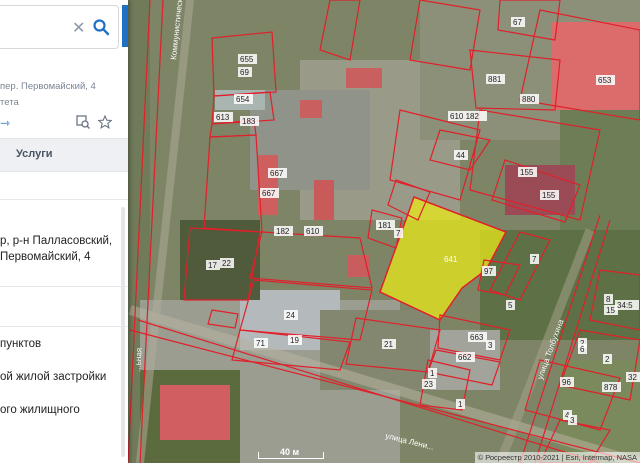  What do you see at coordinates (123, 332) in the screenshot?
I see `scrollbar` at bounding box center [123, 332].